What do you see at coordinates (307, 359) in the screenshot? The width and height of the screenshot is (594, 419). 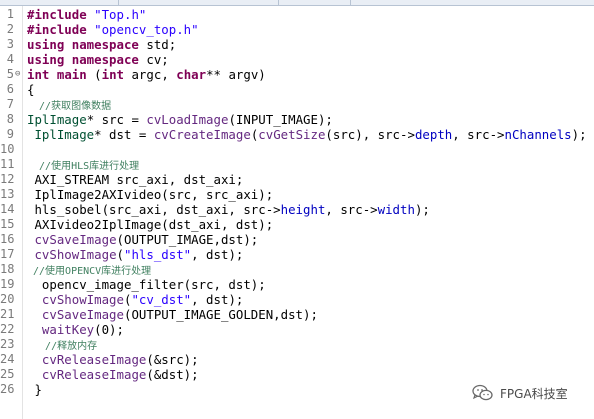 I see `code-line: cvReleaseImage(&src);` at bounding box center [307, 359].